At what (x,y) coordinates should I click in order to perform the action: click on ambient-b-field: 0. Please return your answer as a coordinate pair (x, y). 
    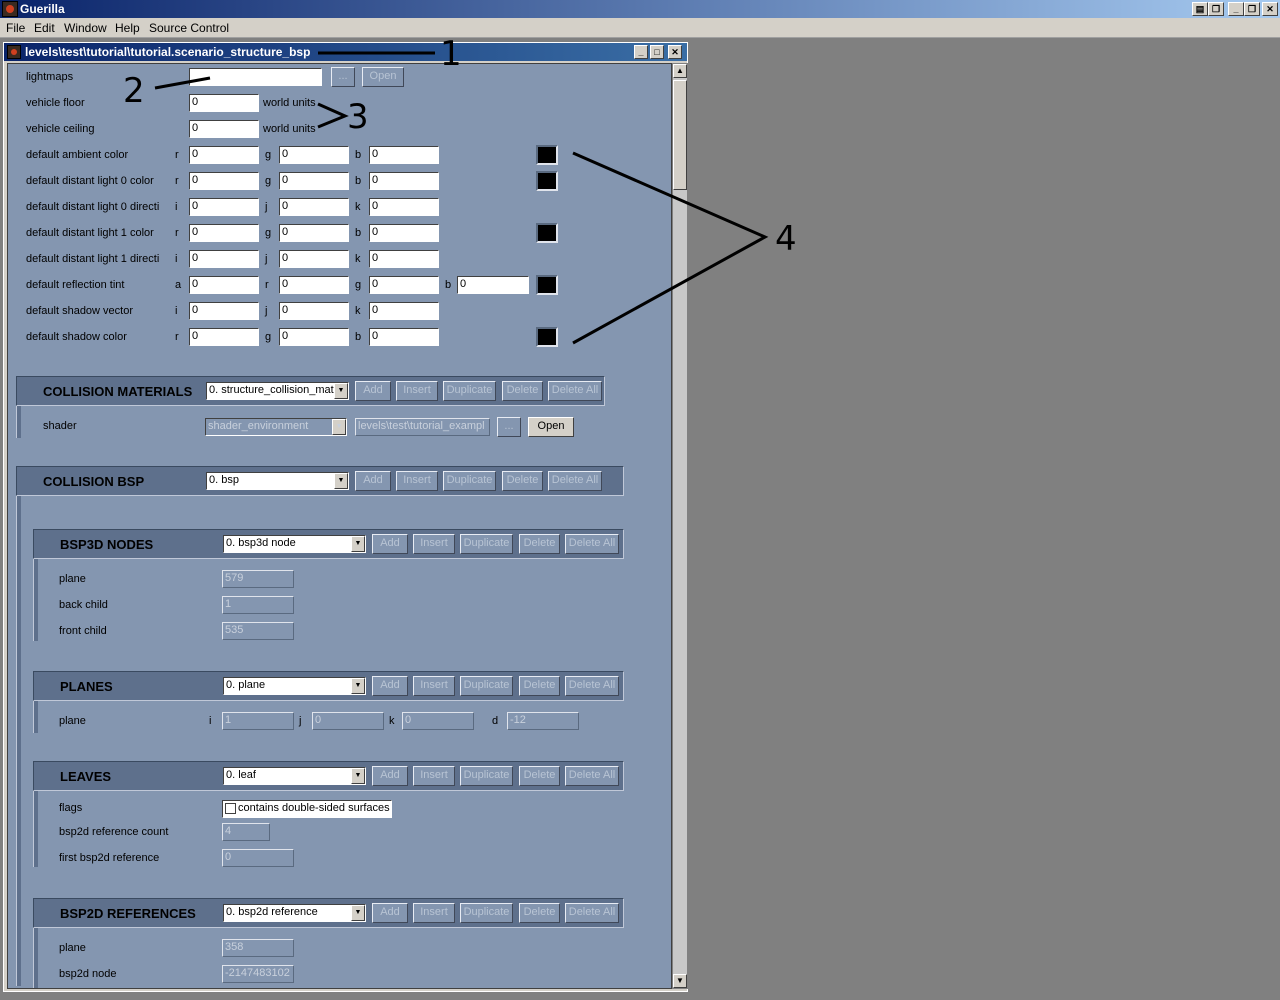
    Looking at the image, I should click on (404, 155).